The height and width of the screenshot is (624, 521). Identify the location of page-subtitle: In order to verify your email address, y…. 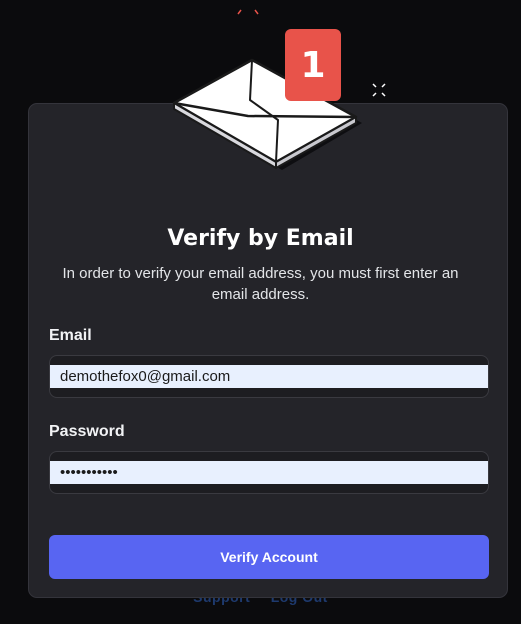
(260, 284).